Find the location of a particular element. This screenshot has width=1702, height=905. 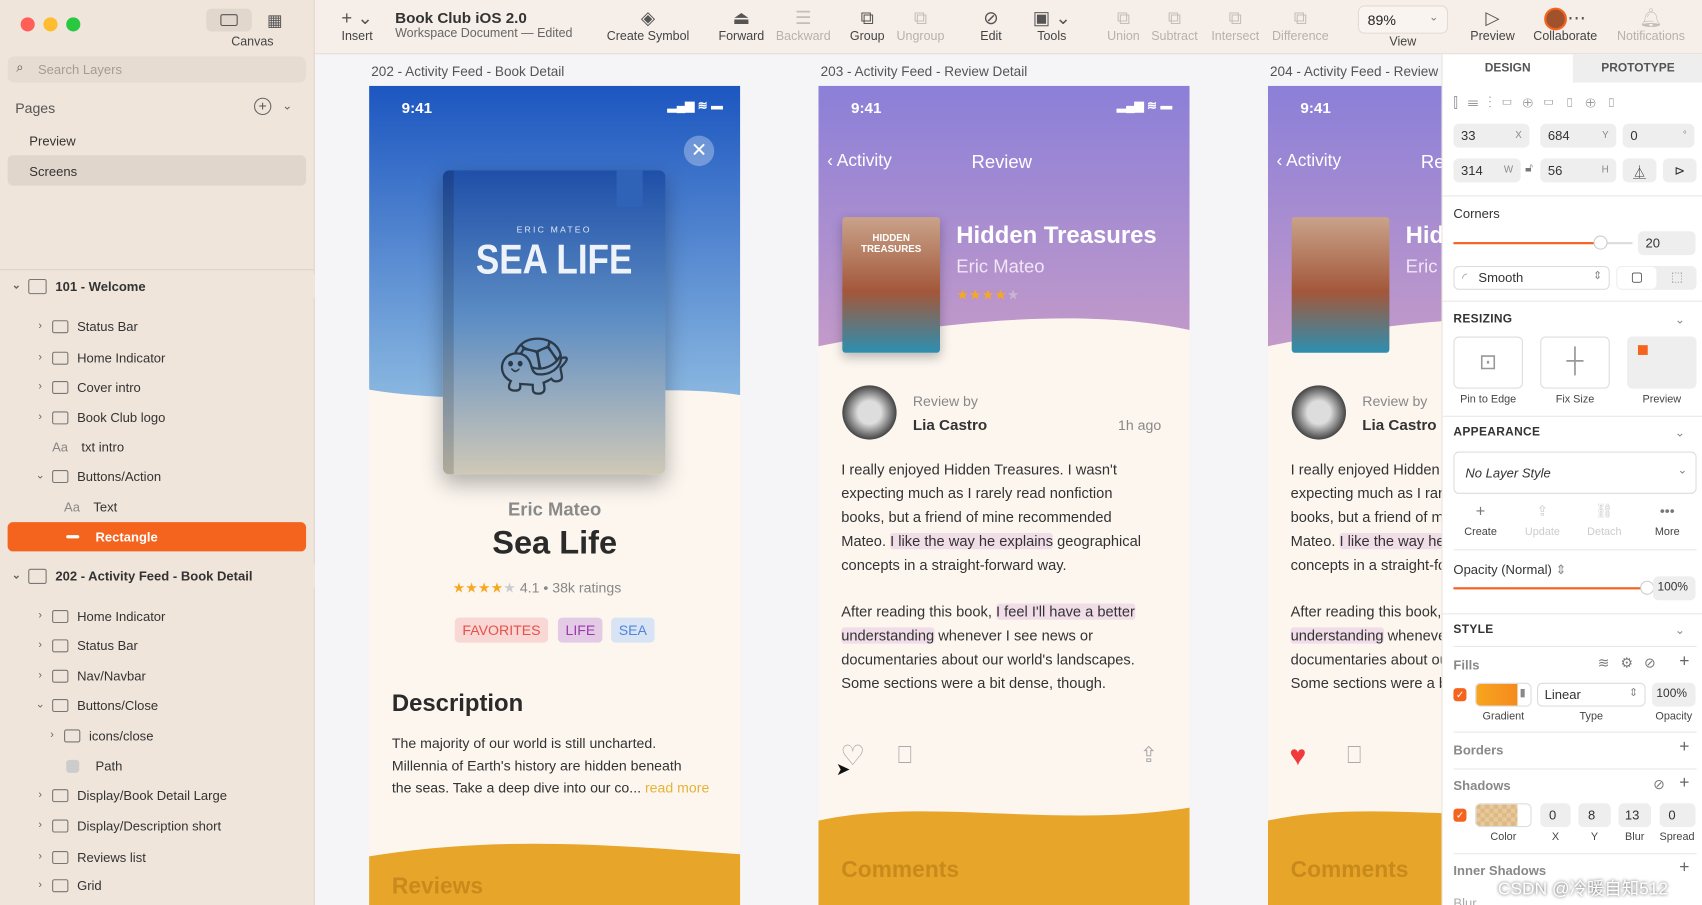

layer-style-select: No Layer Style ⌄ is located at coordinates (1575, 472).